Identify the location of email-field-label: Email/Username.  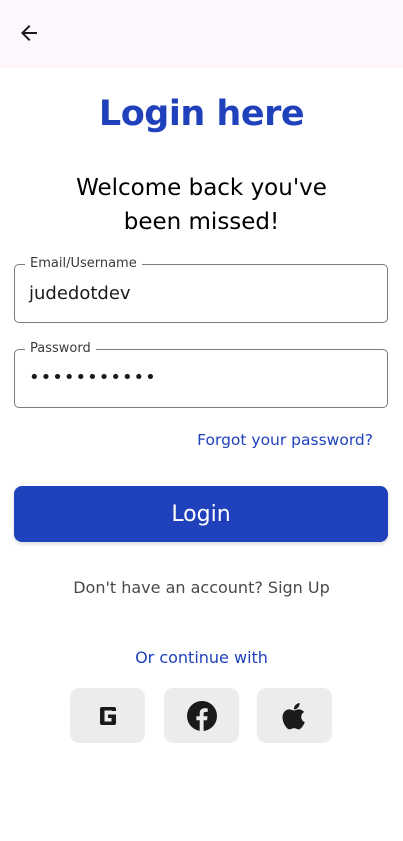
(83, 264).